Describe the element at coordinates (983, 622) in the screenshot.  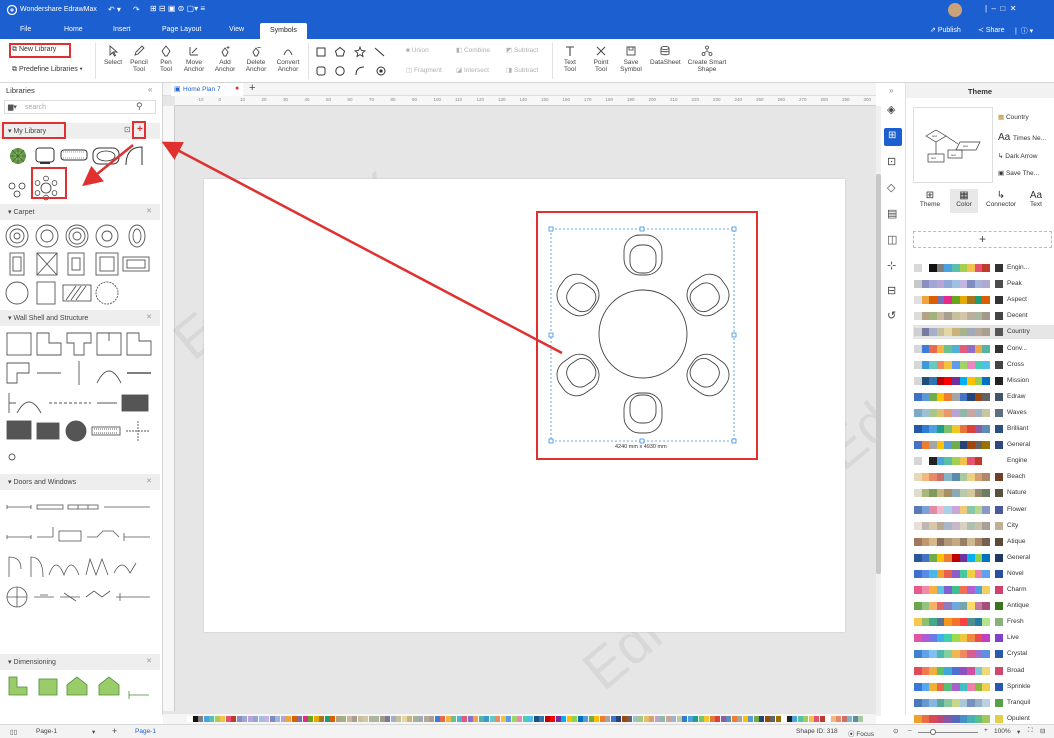
I see `theme-row: Fresh` at that location.